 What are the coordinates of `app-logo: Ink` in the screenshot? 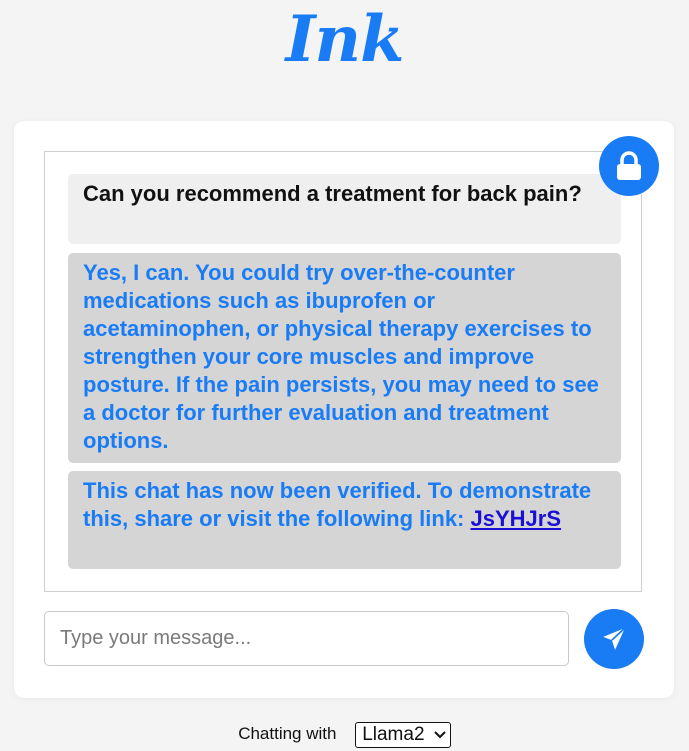 It's located at (345, 39).